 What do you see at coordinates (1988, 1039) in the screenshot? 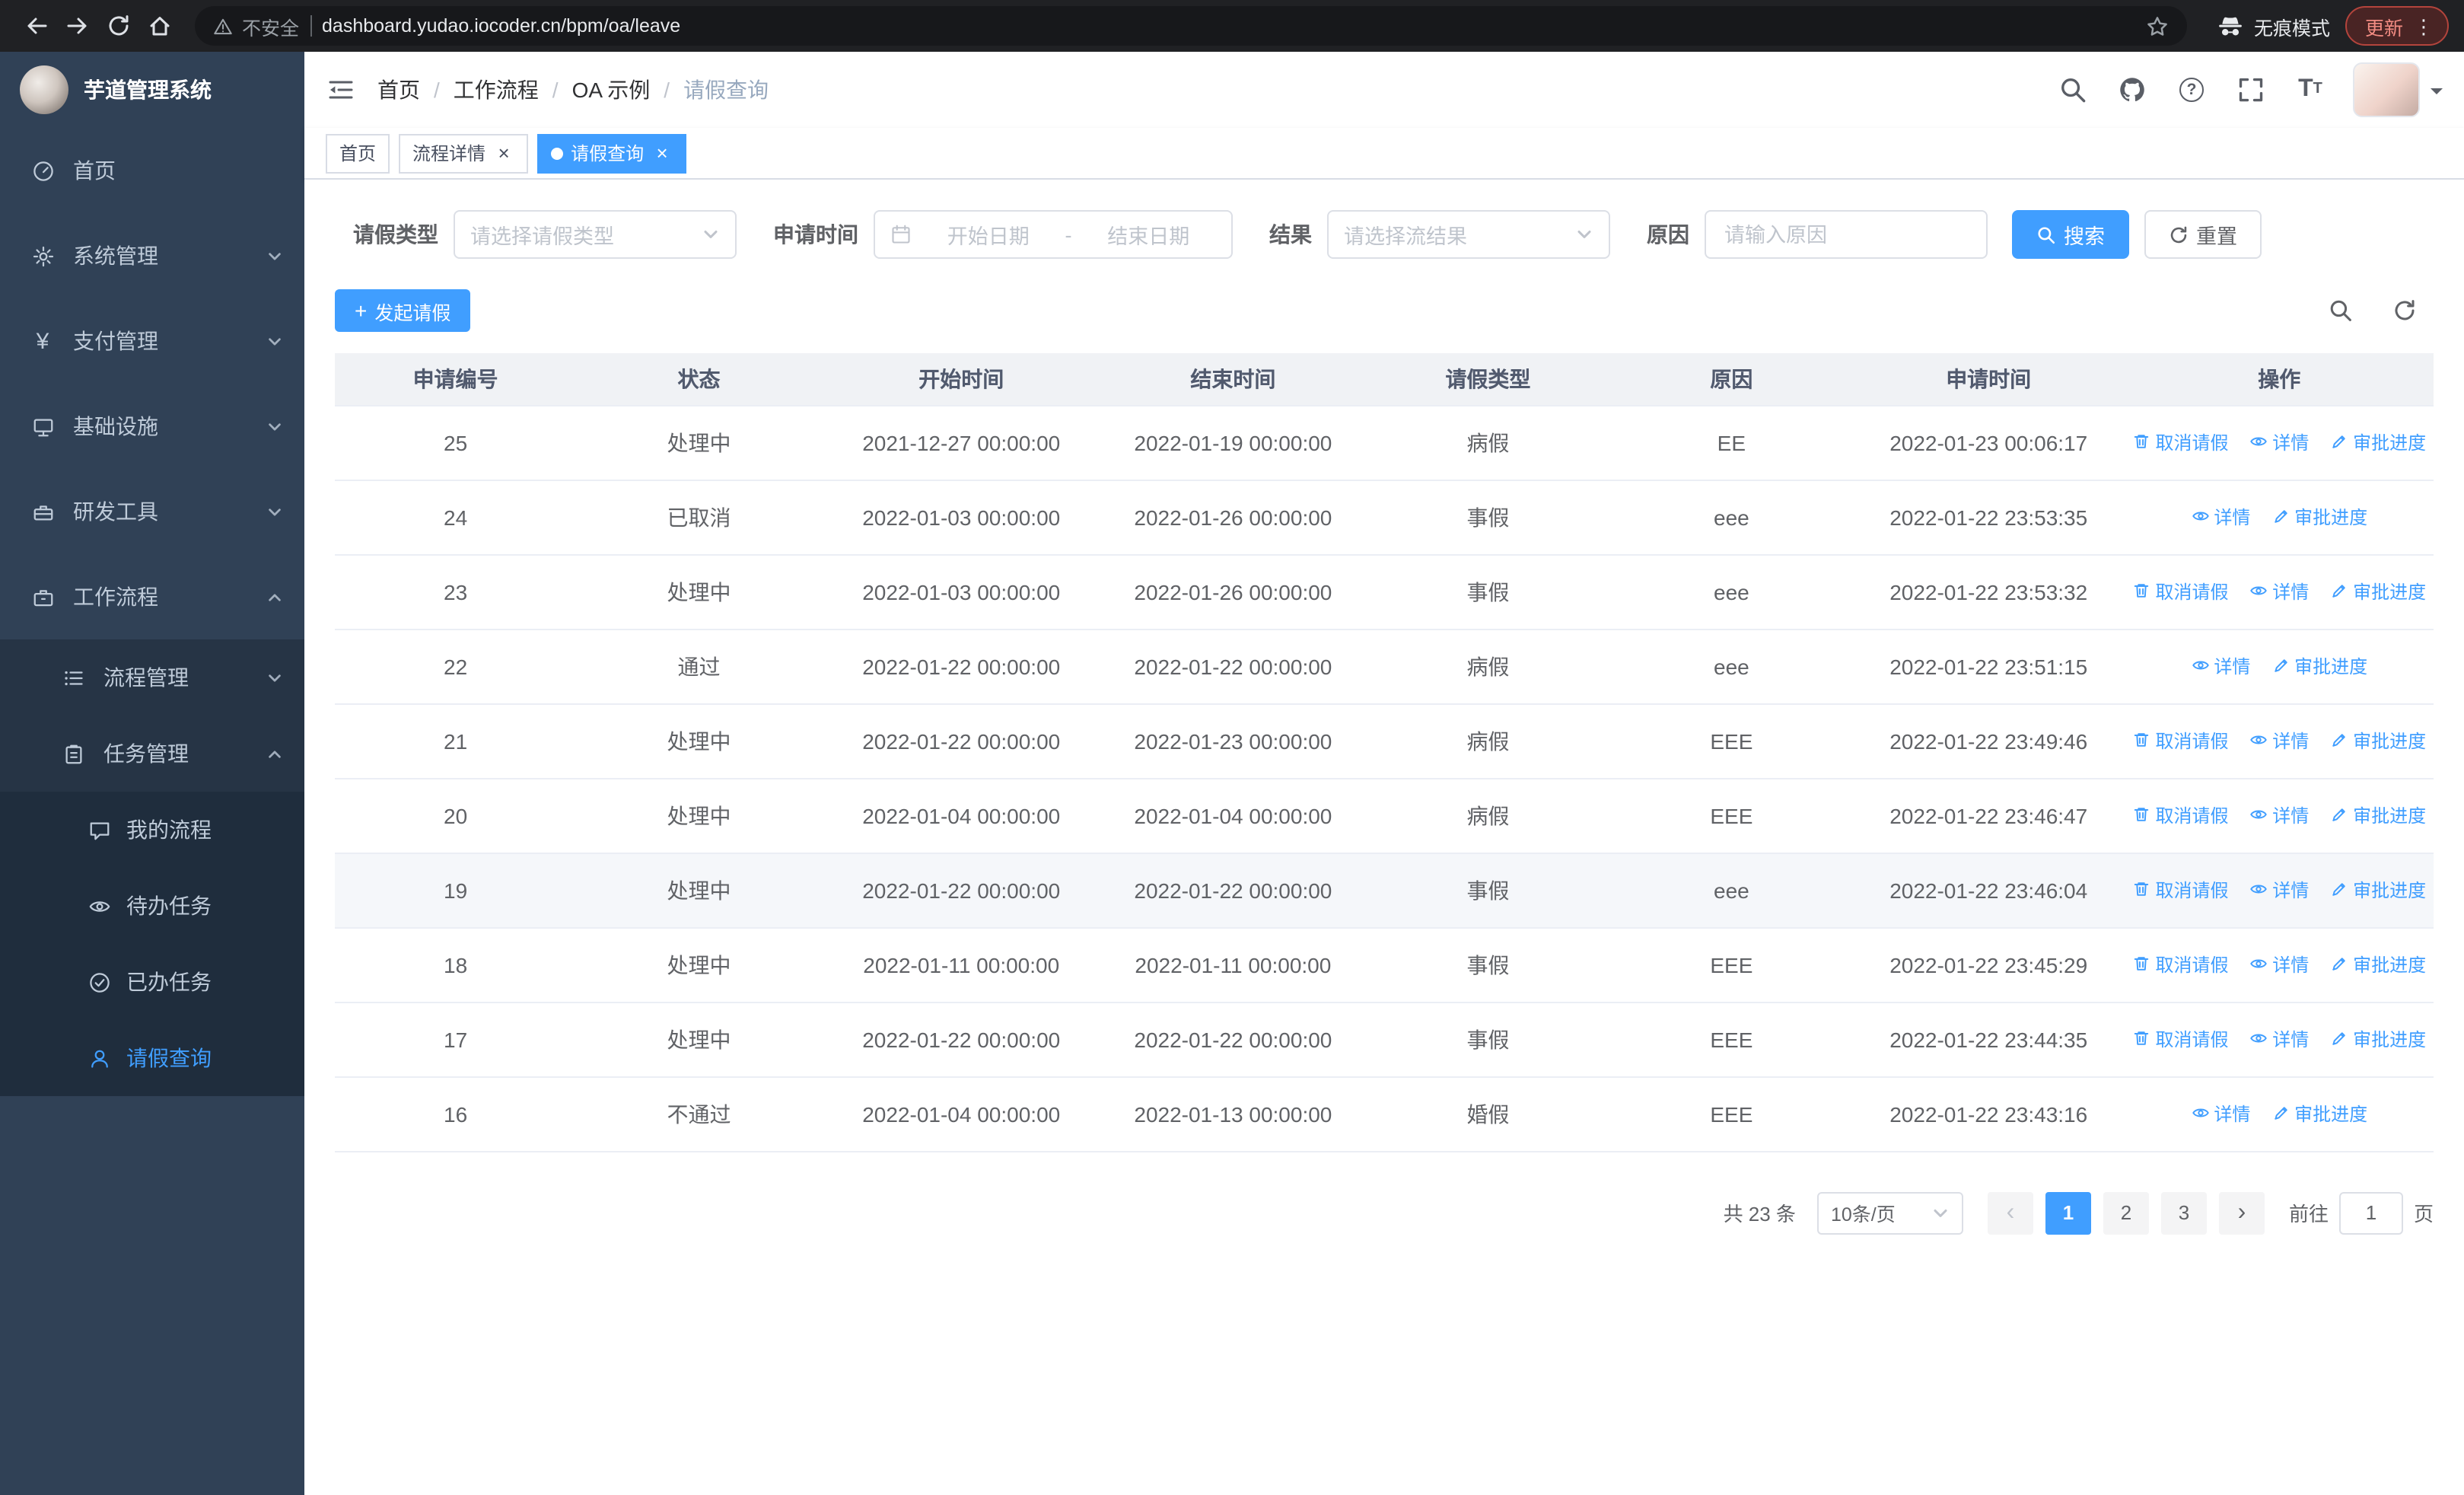
I see `cell-apply-time: 2022-01-22 23:44:35` at bounding box center [1988, 1039].